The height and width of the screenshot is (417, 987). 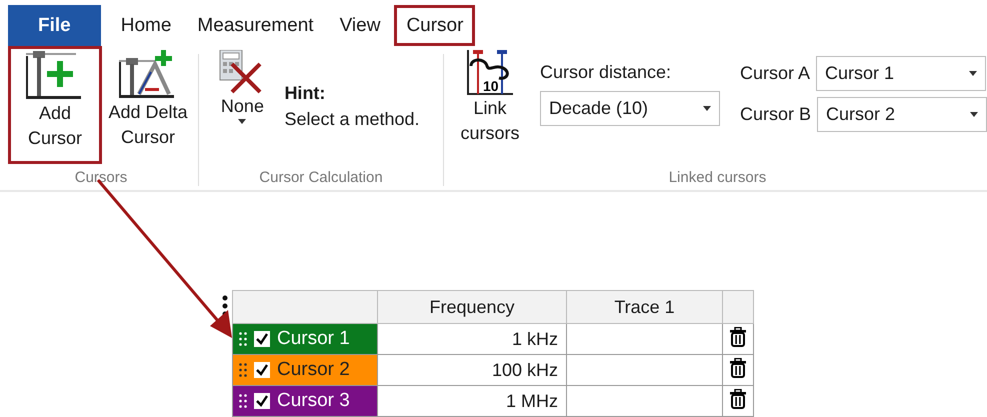 What do you see at coordinates (472, 307) in the screenshot?
I see `column-header: Frequency` at bounding box center [472, 307].